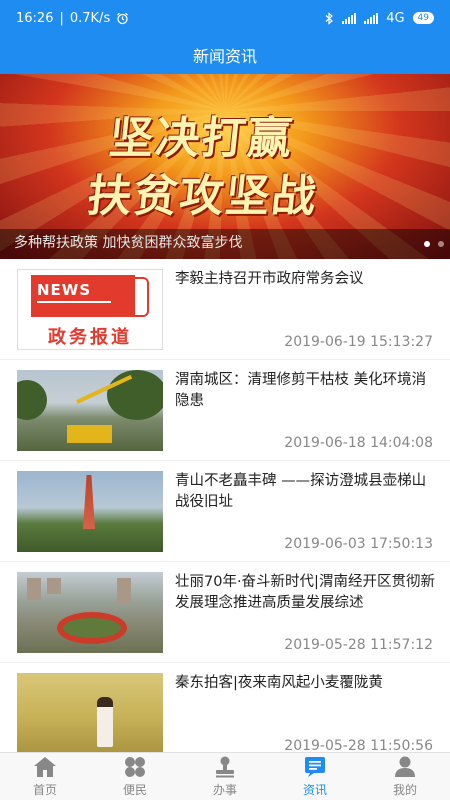 This screenshot has width=450, height=800. I want to click on alarm-icon, so click(123, 18).